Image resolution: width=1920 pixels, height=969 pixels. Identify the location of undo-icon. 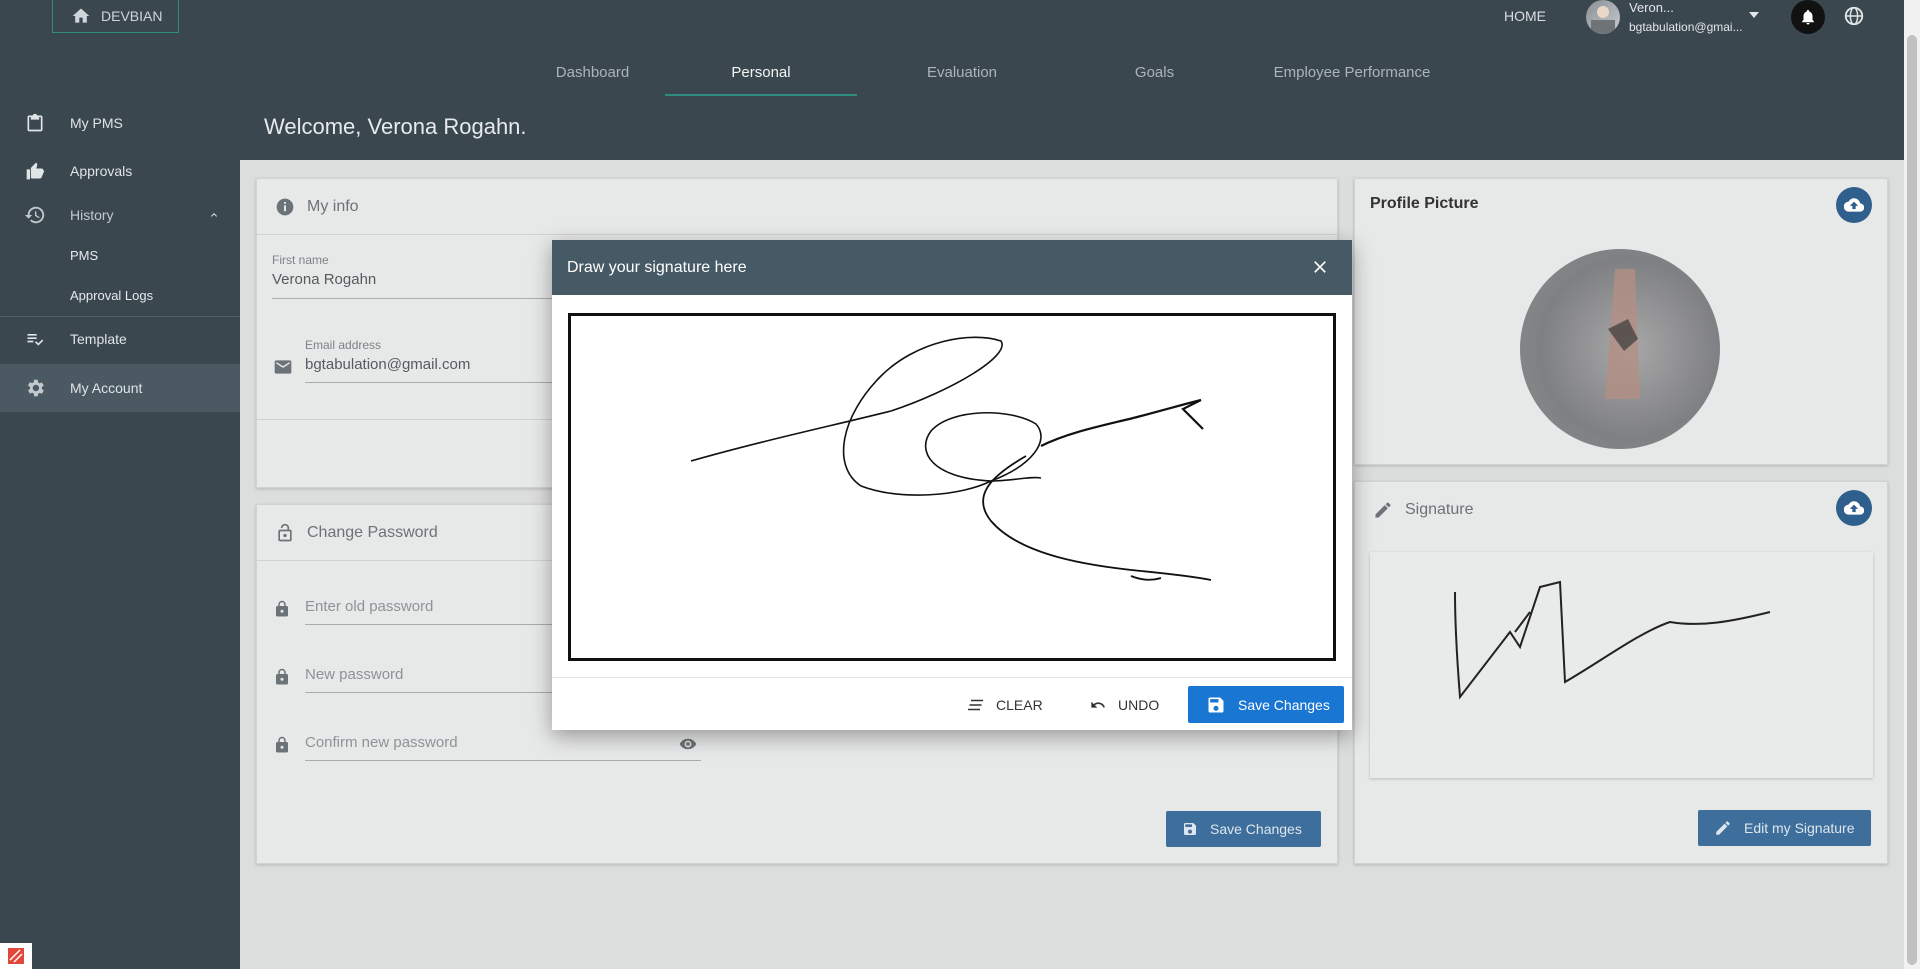
(1098, 704).